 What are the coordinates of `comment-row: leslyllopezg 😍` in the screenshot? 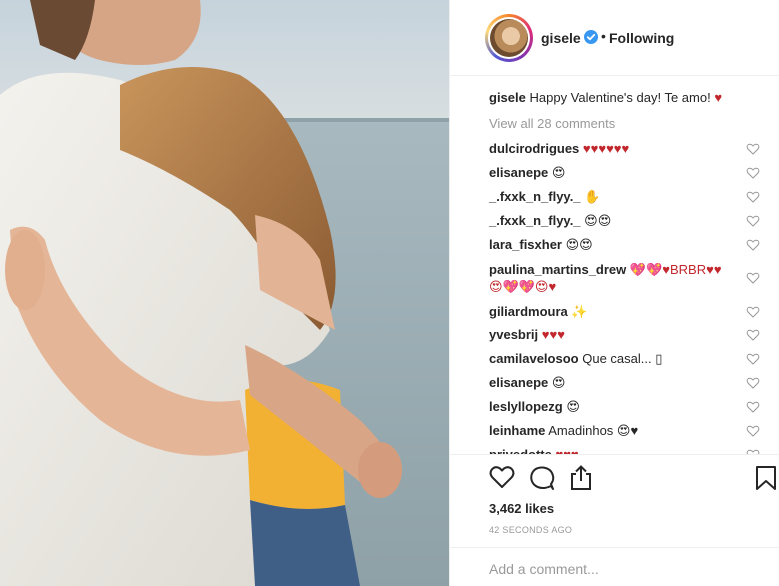 It's located at (629, 407).